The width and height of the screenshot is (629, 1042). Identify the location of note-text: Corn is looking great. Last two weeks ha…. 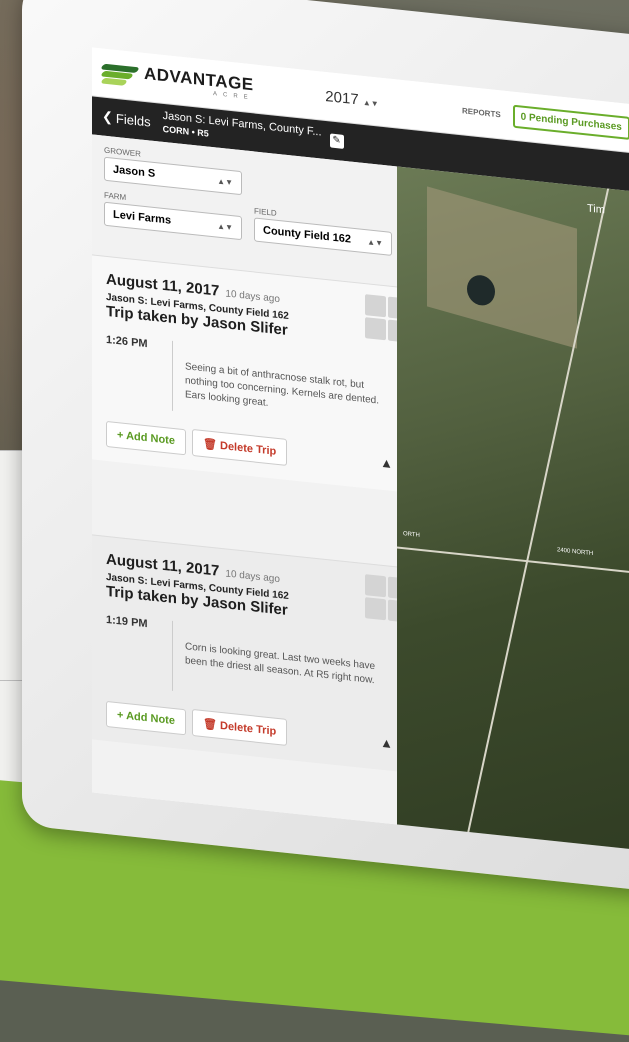
(280, 664).